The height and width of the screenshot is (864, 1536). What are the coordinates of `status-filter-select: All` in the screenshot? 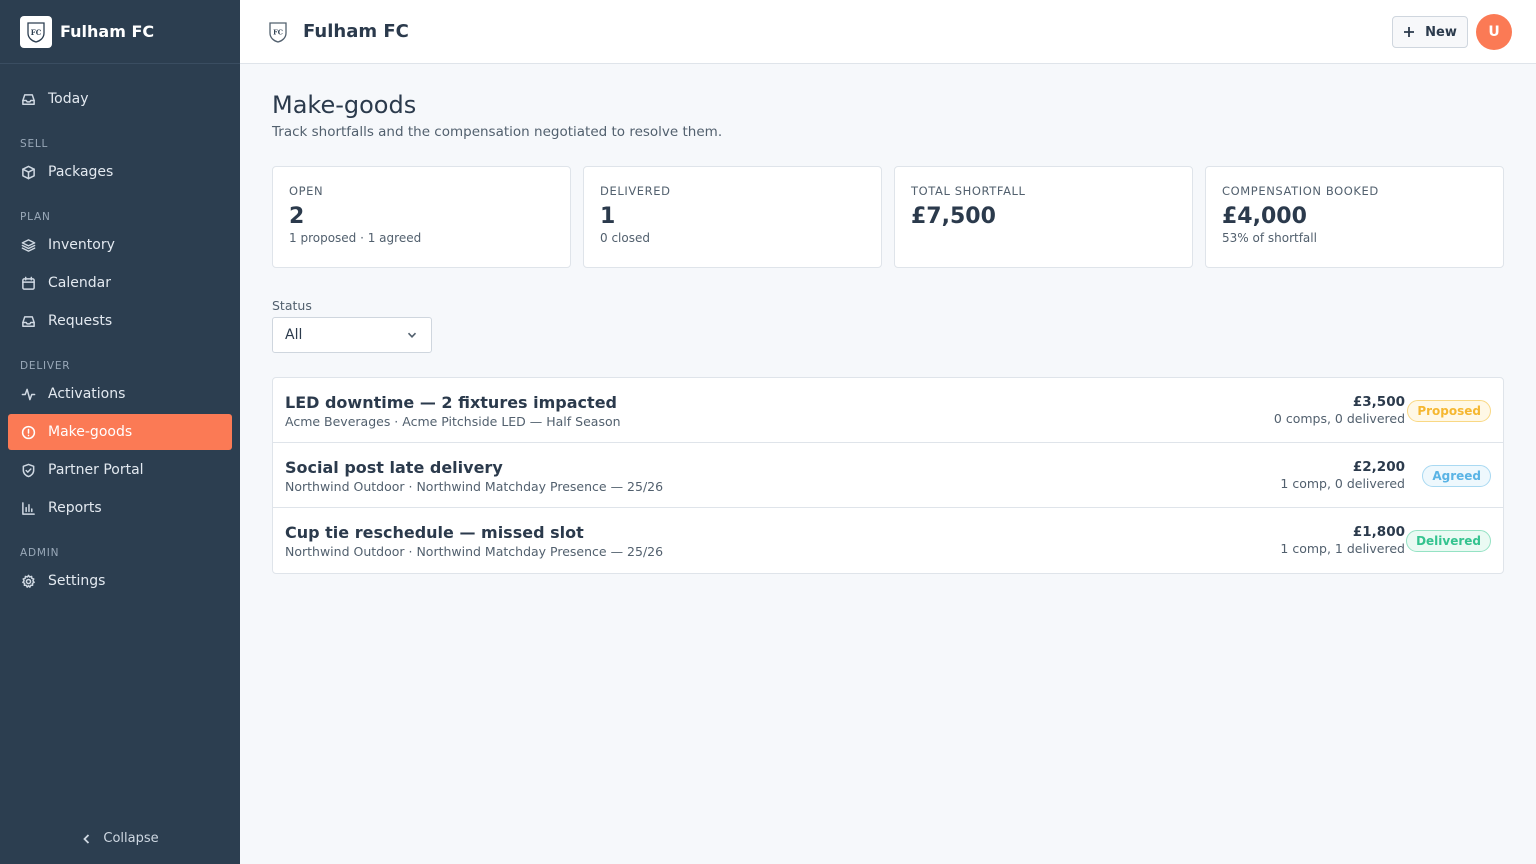 It's located at (352, 335).